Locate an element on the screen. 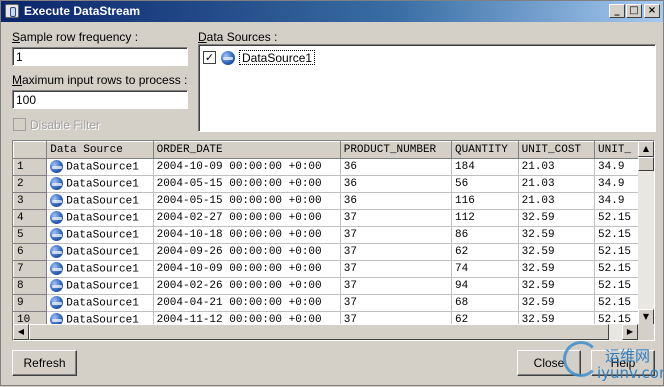 Image resolution: width=664 pixels, height=387 pixels. scroll-corner is located at coordinates (646, 332).